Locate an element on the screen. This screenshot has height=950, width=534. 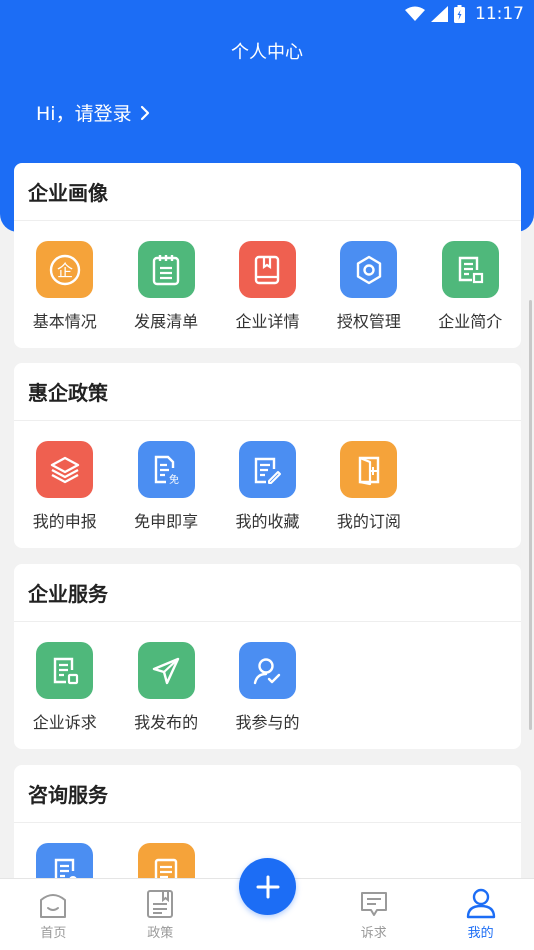
menu-item-my-published: 我发布的 is located at coordinates (165, 687).